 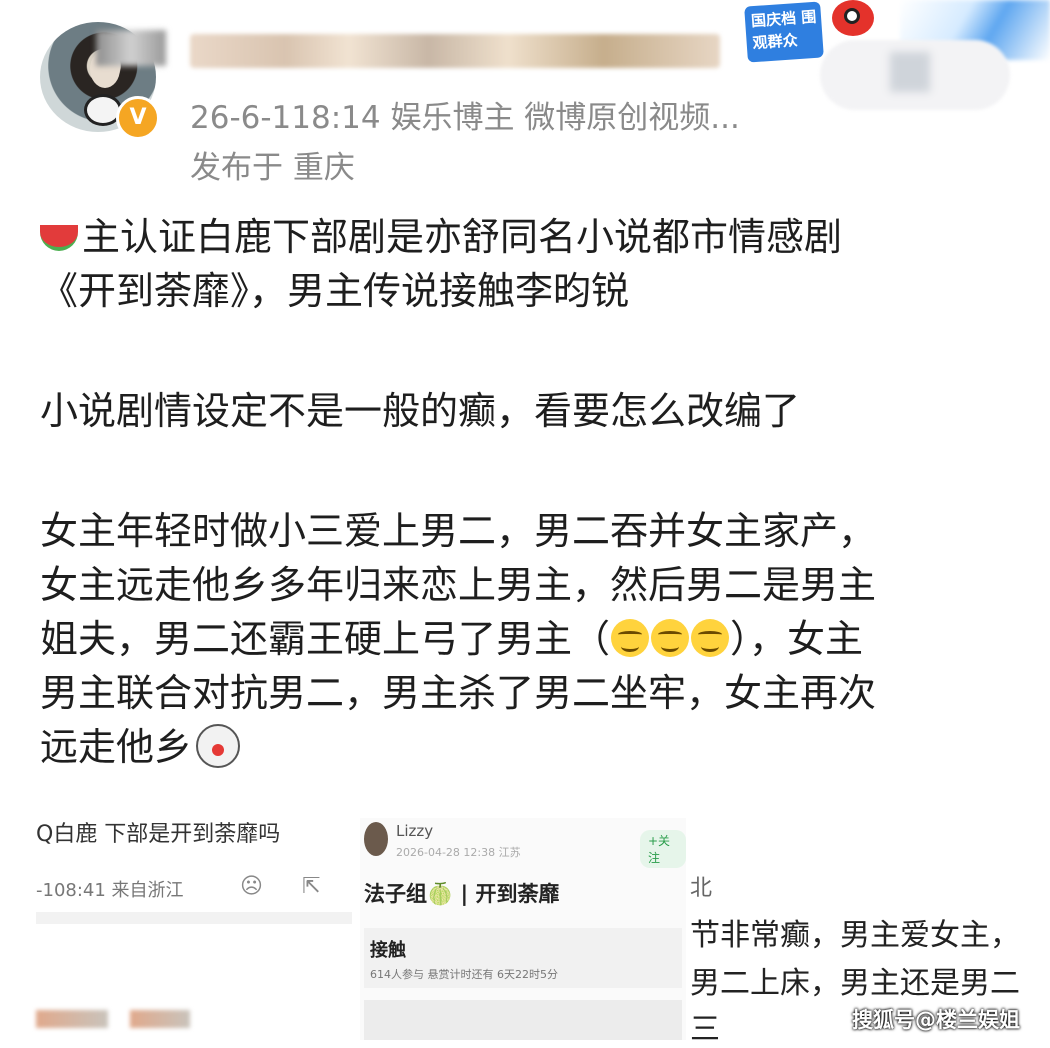 I want to click on username: Lizzy, so click(x=415, y=831).